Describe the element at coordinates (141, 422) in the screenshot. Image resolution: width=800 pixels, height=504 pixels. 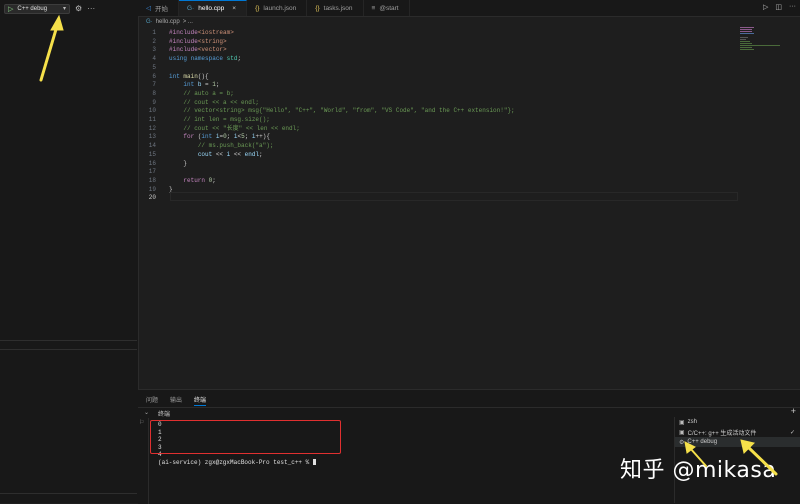
I see `tasks-icon: ⚐` at that location.